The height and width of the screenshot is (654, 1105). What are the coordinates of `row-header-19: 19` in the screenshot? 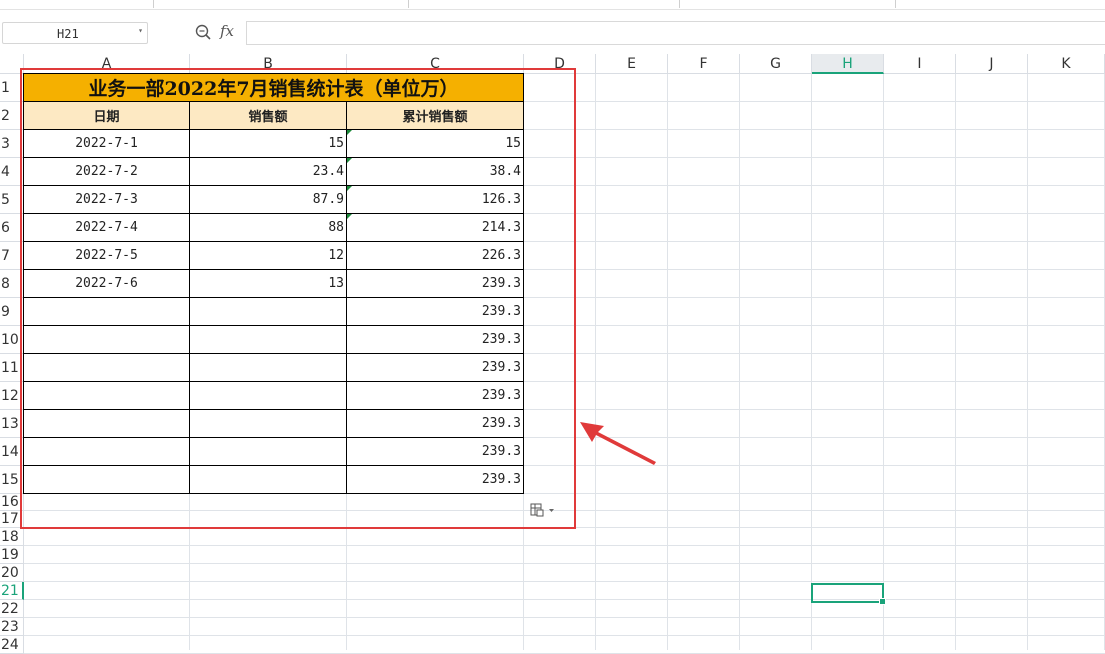 It's located at (12, 555).